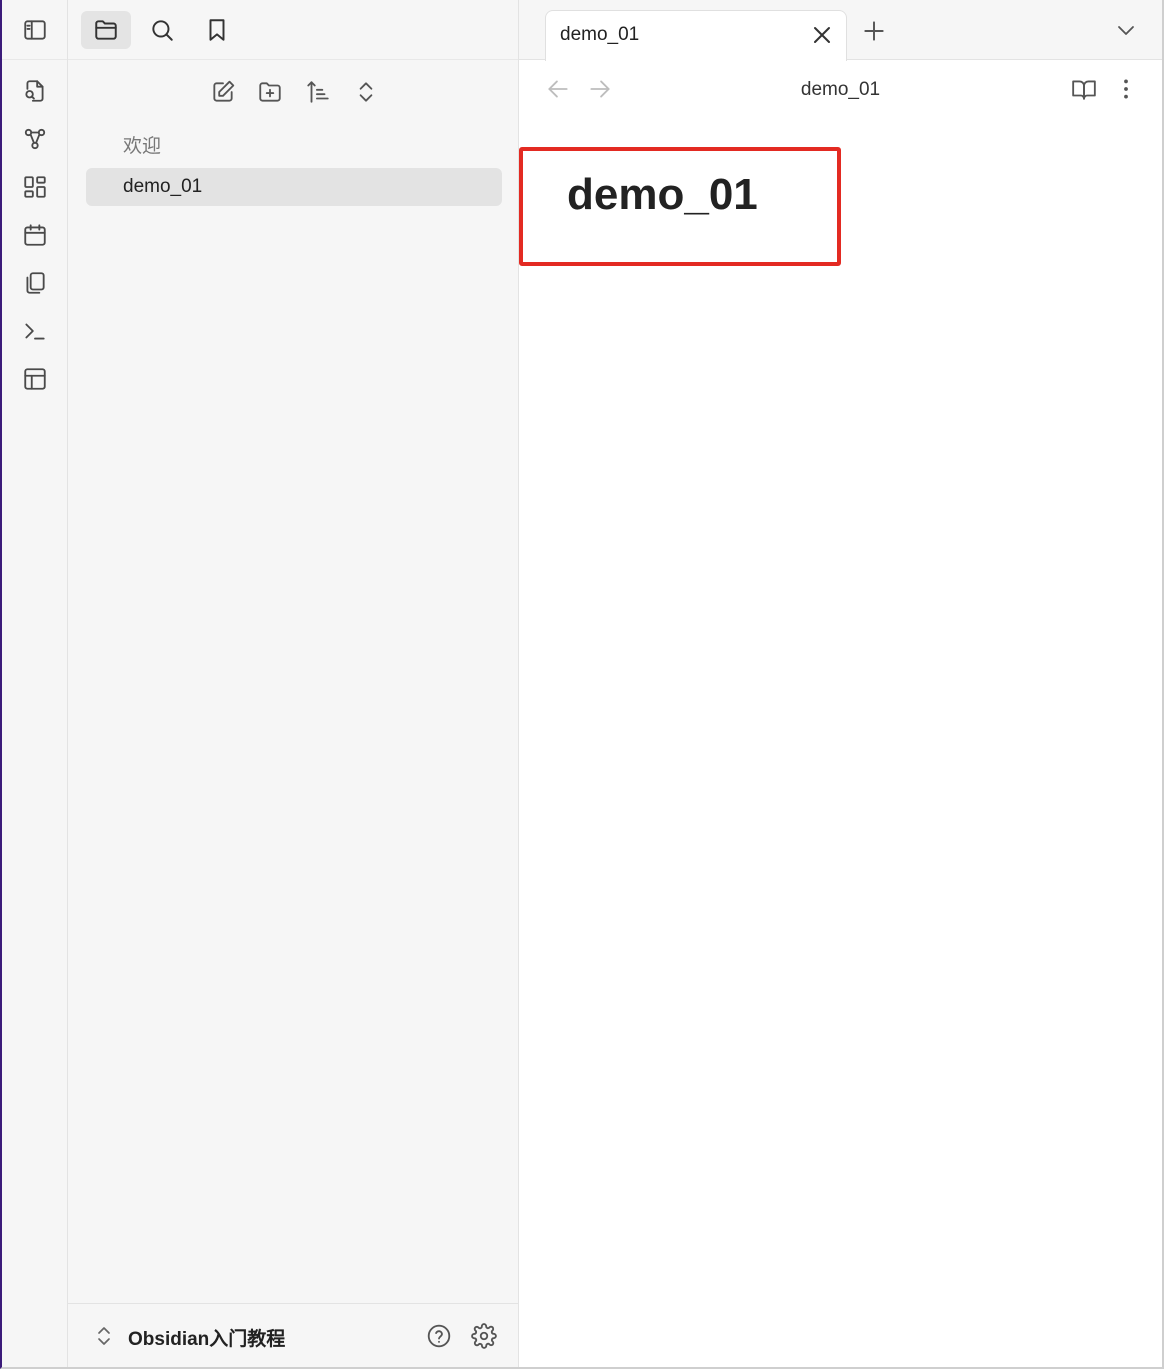  I want to click on new-note-button, so click(223, 92).